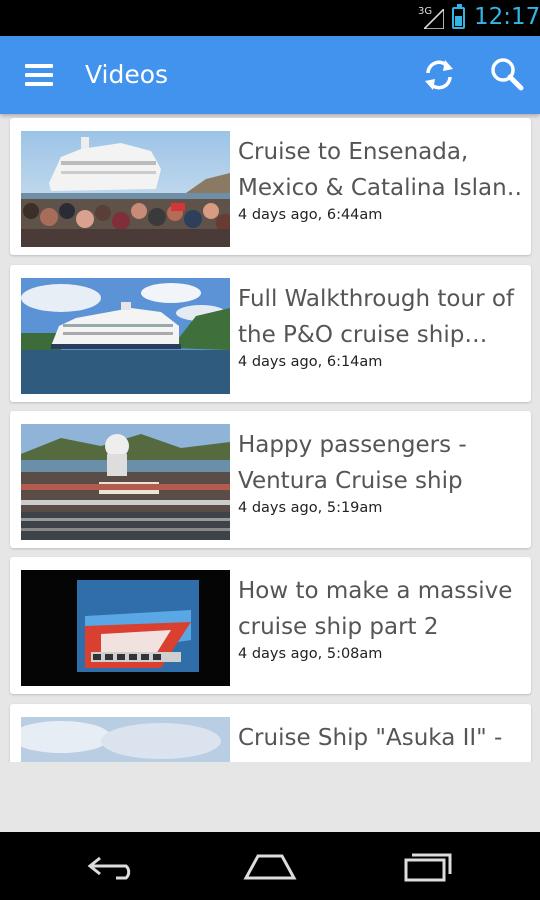  Describe the element at coordinates (375, 591) in the screenshot. I see `video-title-line: How to make a massive` at that location.